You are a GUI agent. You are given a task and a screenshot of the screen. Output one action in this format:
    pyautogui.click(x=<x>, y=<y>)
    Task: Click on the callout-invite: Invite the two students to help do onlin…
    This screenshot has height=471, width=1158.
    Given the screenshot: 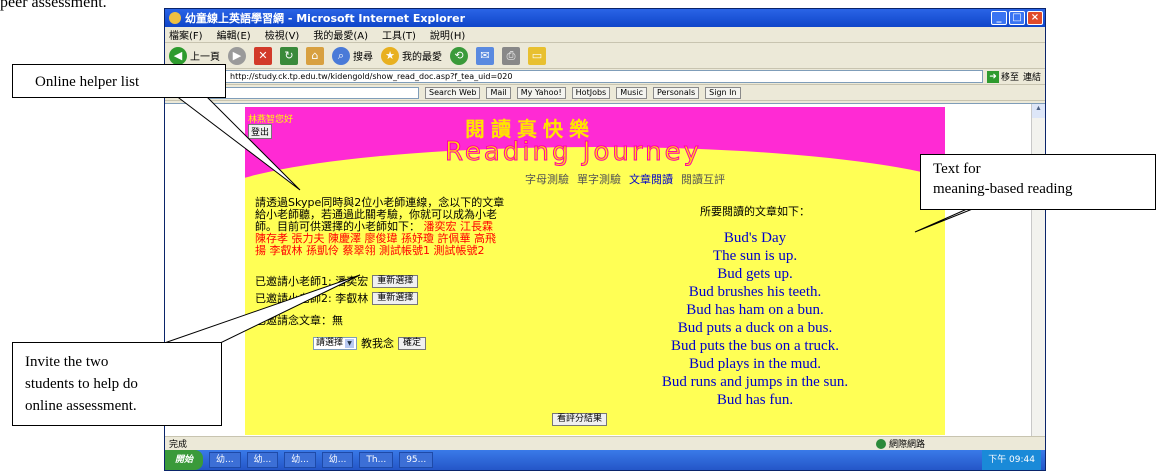 What is the action you would take?
    pyautogui.click(x=117, y=384)
    